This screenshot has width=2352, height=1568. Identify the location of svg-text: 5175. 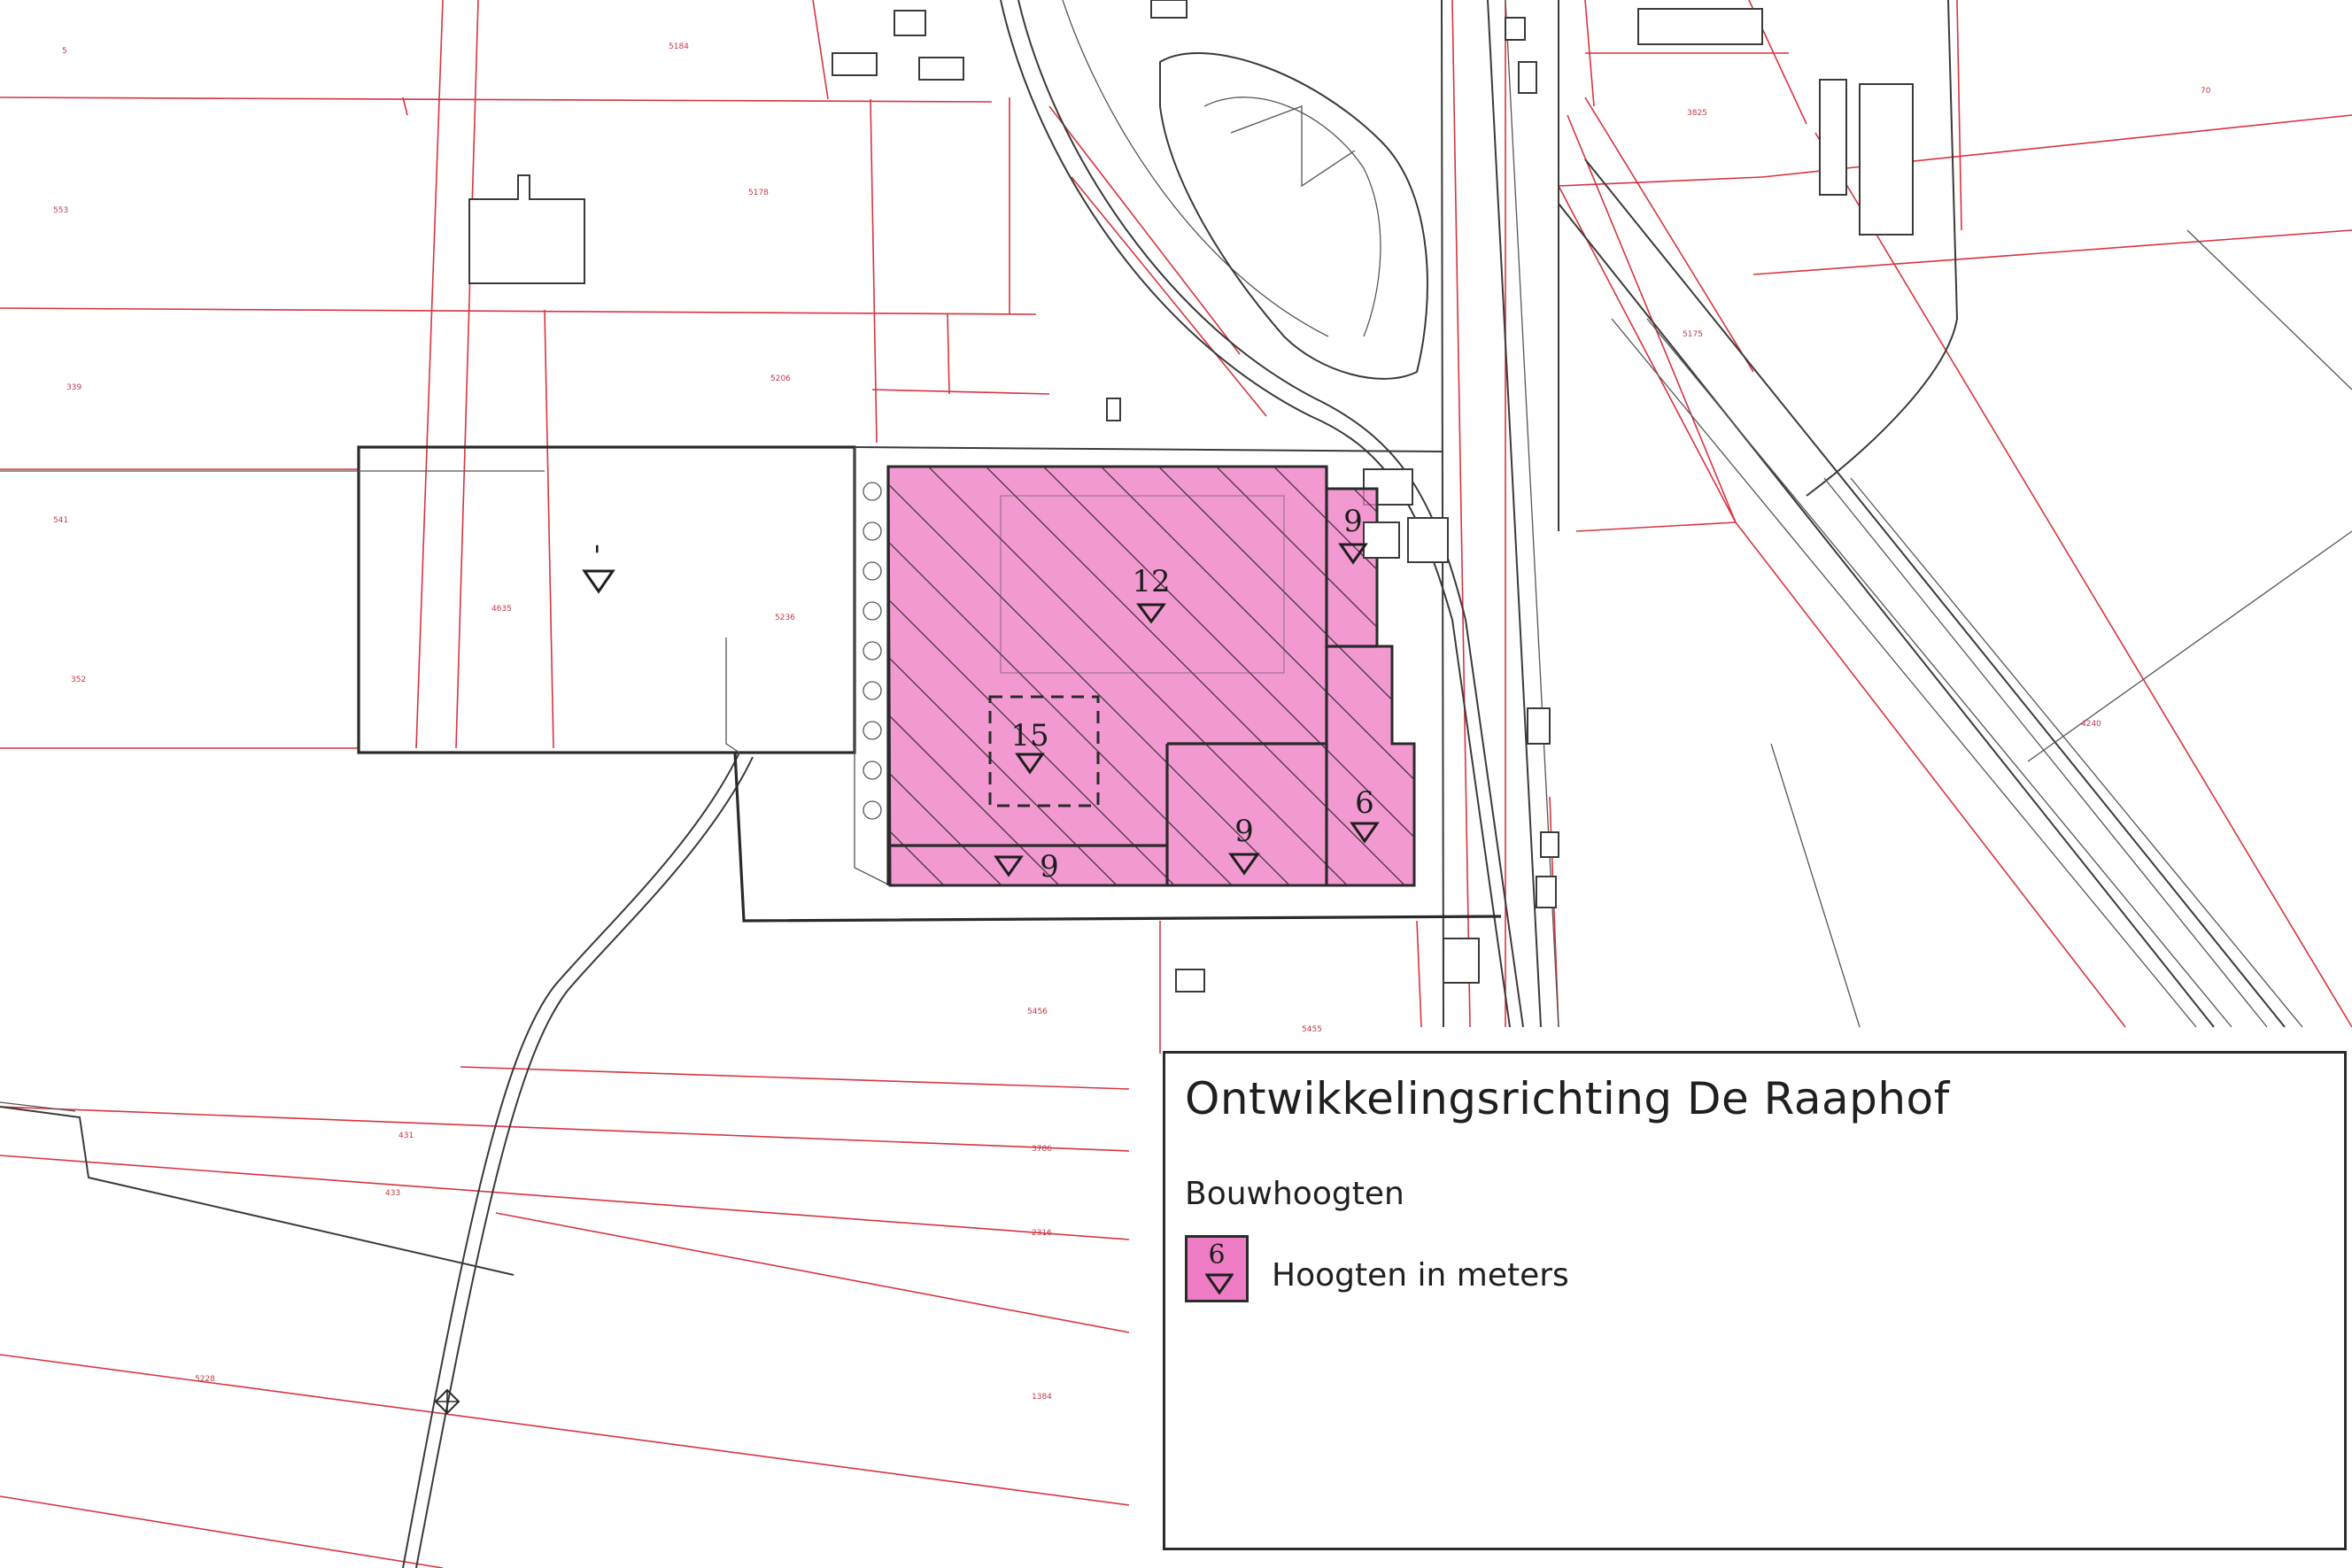
(1693, 335).